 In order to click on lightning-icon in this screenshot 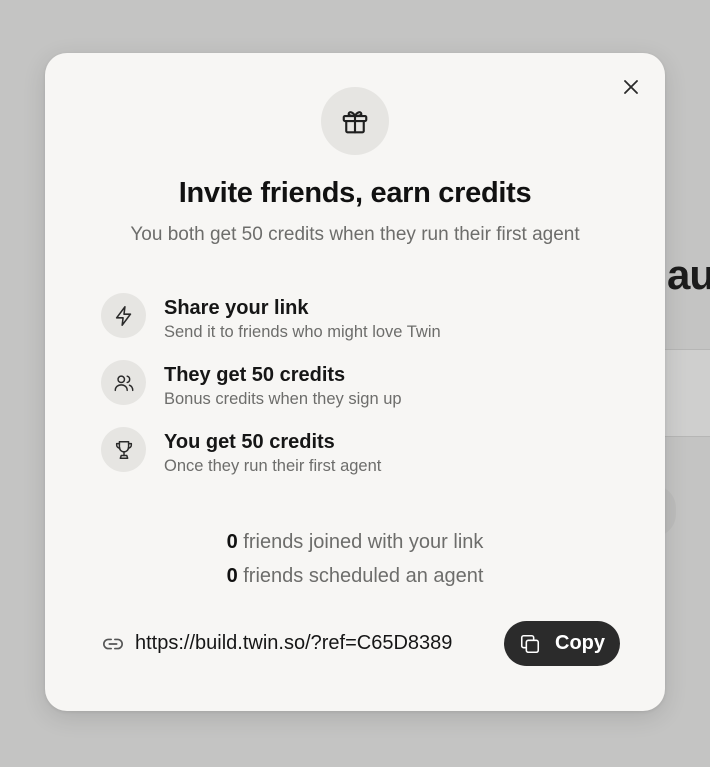, I will do `click(123, 315)`.